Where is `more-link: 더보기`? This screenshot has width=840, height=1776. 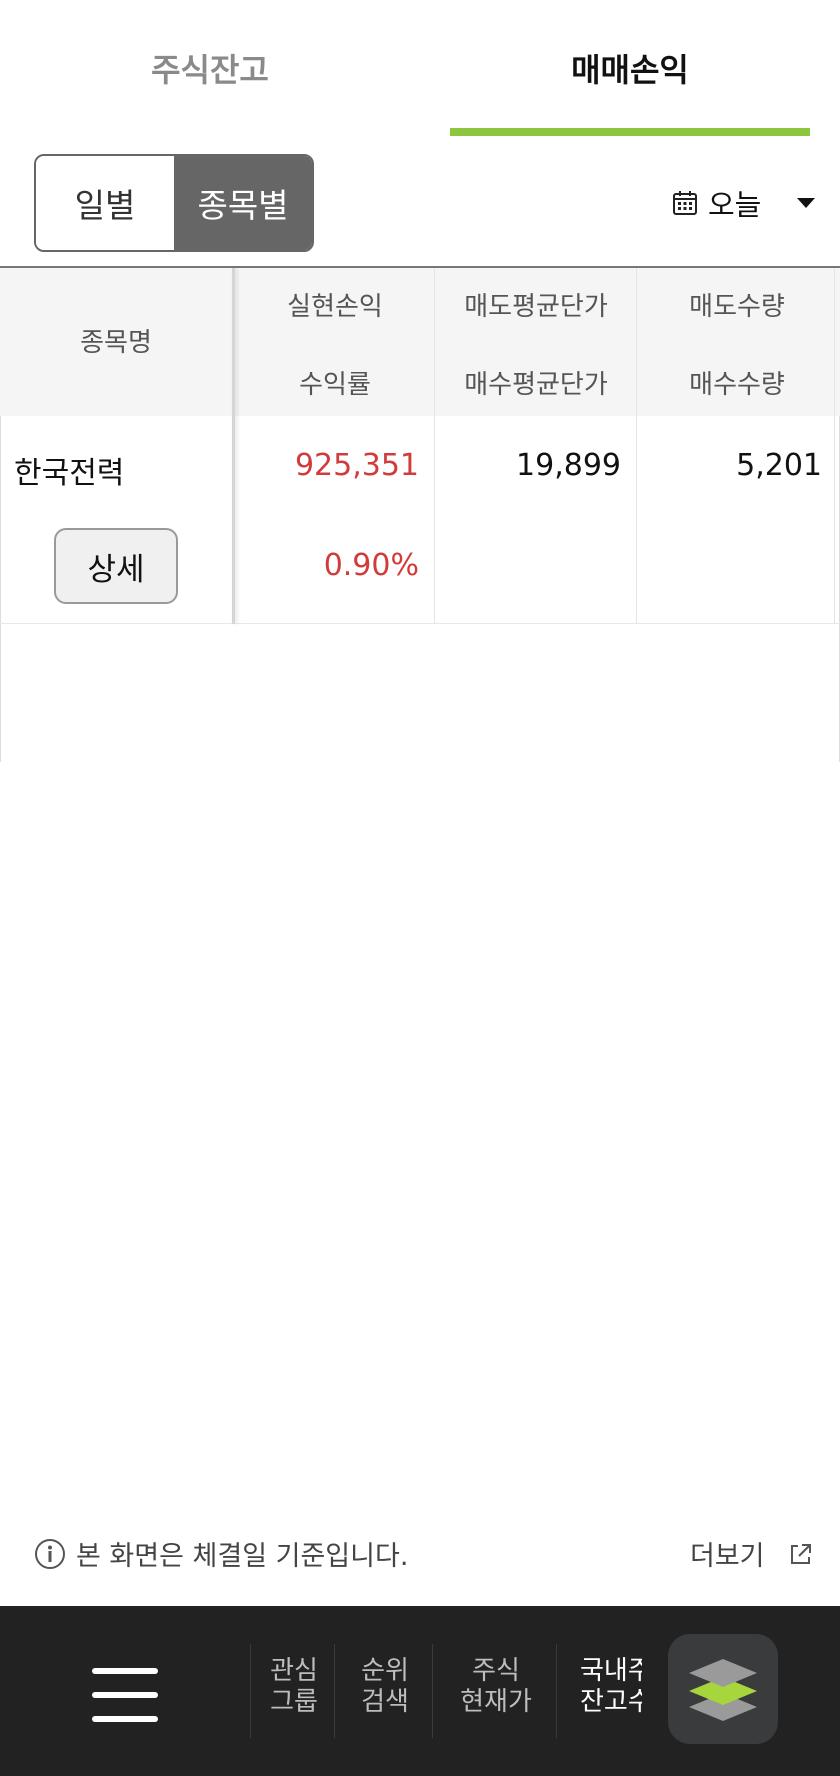 more-link: 더보기 is located at coordinates (752, 1553).